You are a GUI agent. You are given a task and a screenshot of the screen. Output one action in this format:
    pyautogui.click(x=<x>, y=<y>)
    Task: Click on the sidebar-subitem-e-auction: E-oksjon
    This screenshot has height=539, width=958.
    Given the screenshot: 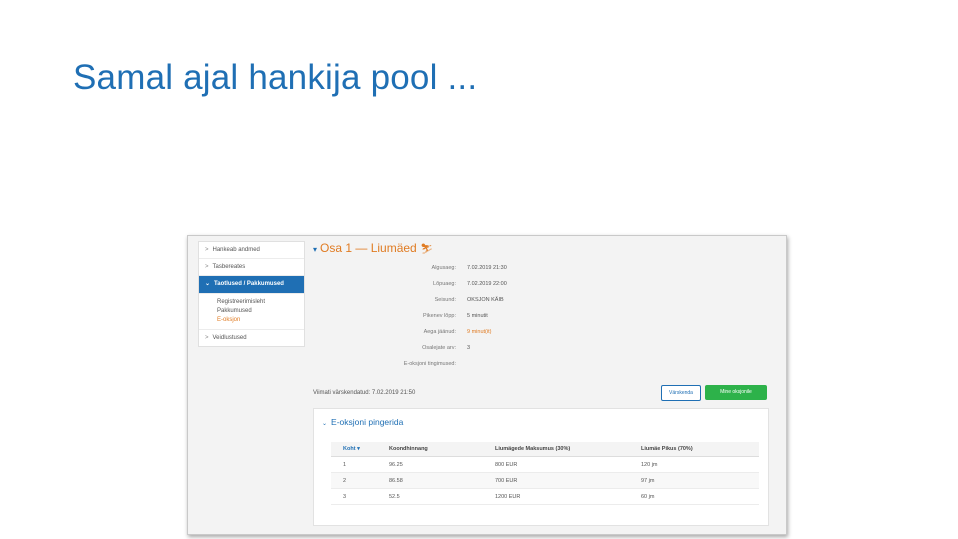 What is the action you would take?
    pyautogui.click(x=260, y=320)
    